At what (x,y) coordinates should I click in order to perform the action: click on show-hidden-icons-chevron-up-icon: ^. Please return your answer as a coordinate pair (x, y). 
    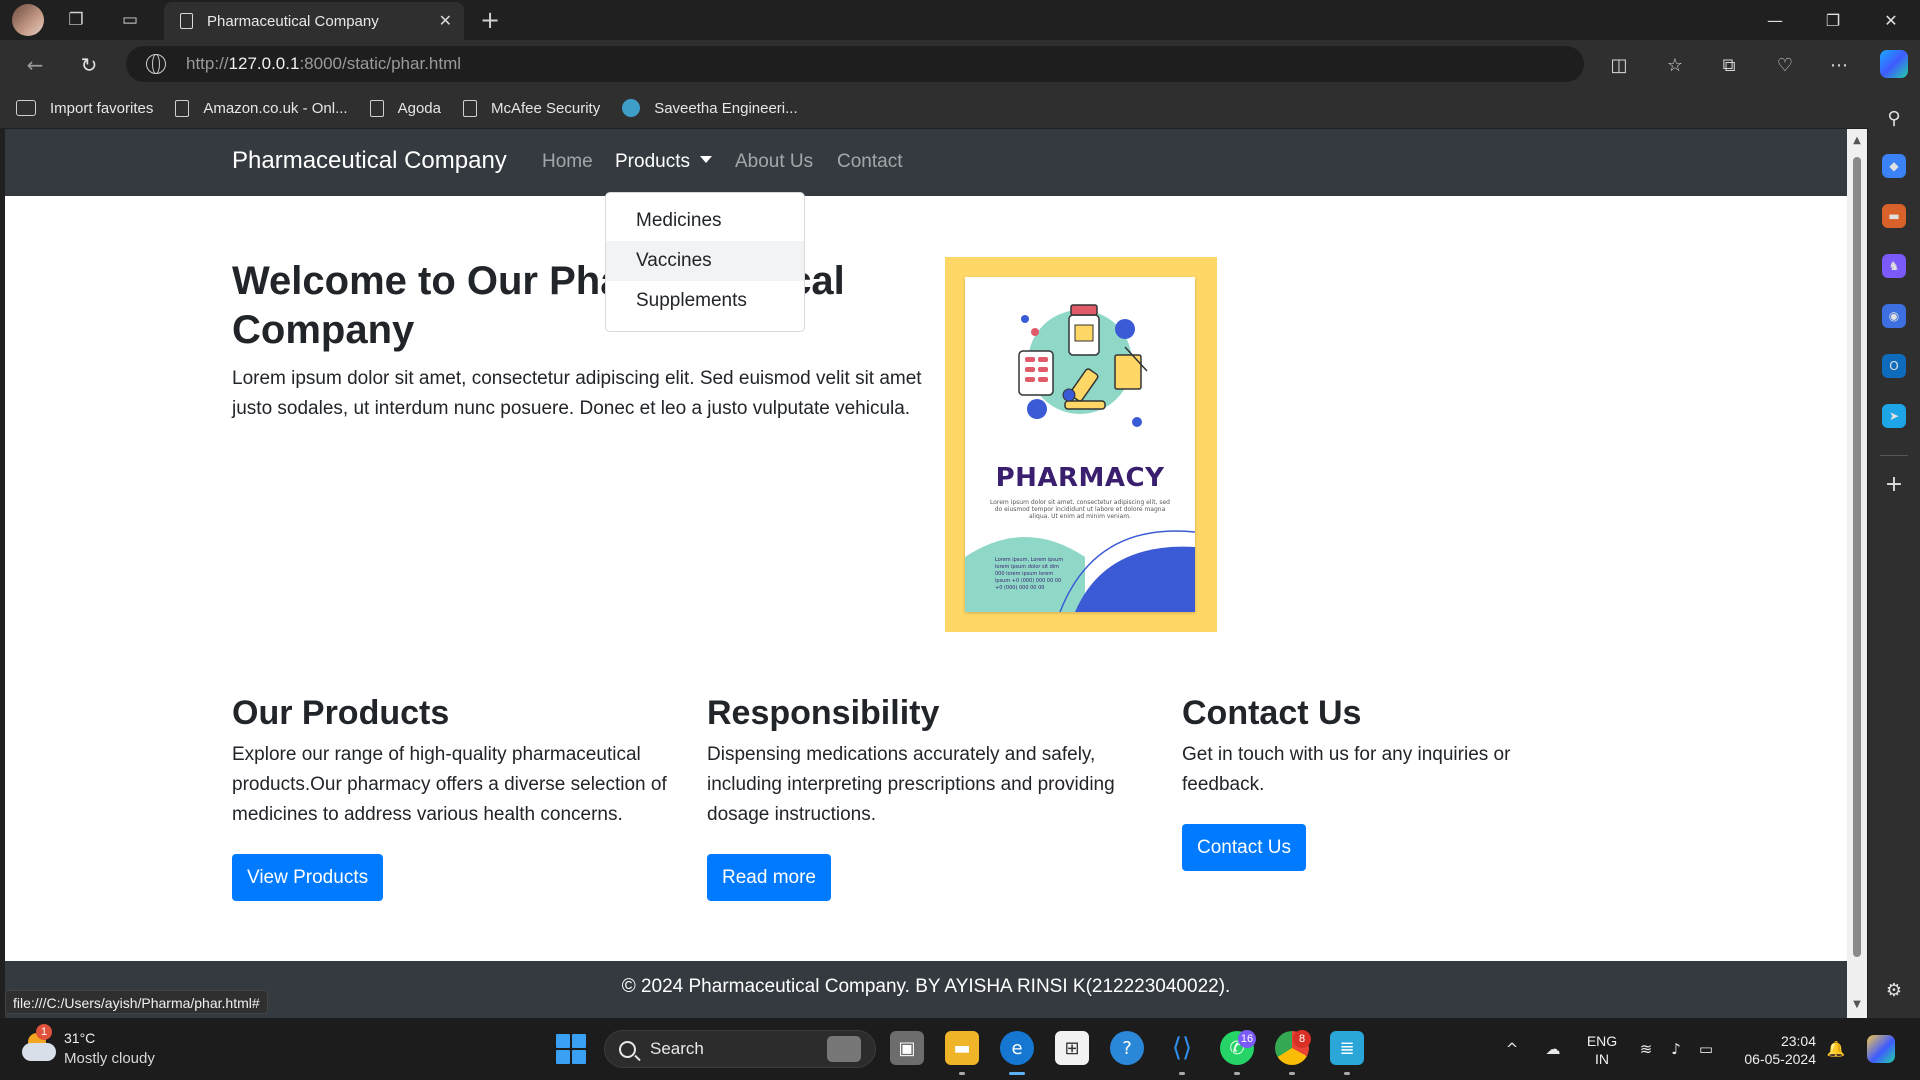
    Looking at the image, I should click on (1512, 1049).